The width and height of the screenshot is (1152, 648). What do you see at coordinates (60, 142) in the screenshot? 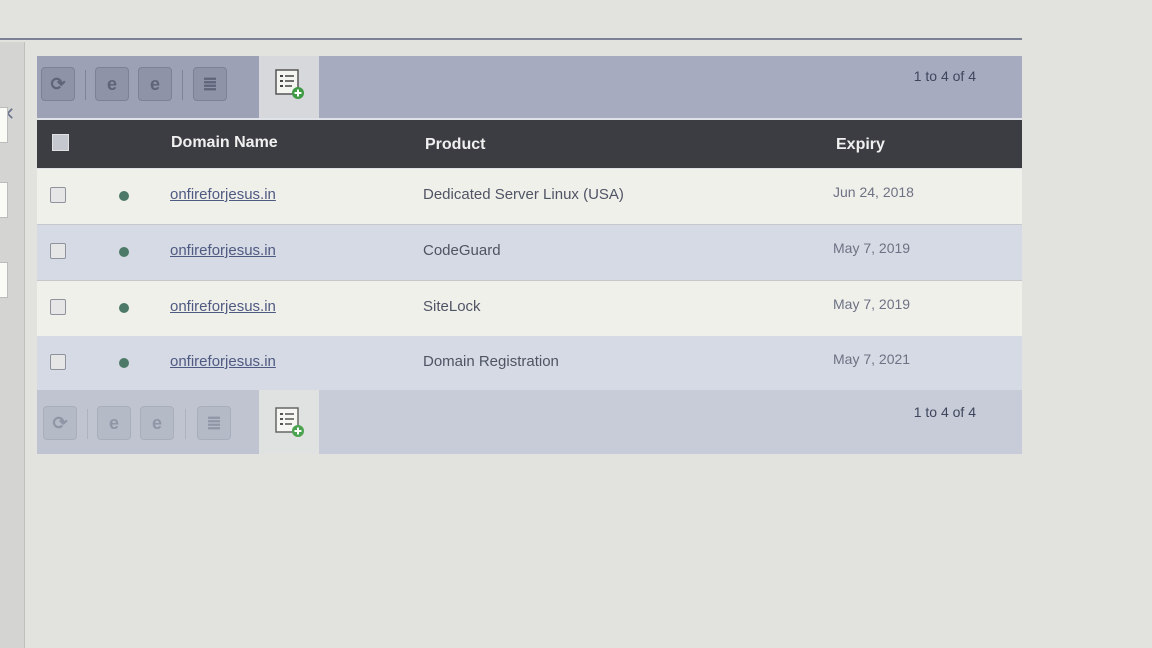
I see `select-all-checkbox` at bounding box center [60, 142].